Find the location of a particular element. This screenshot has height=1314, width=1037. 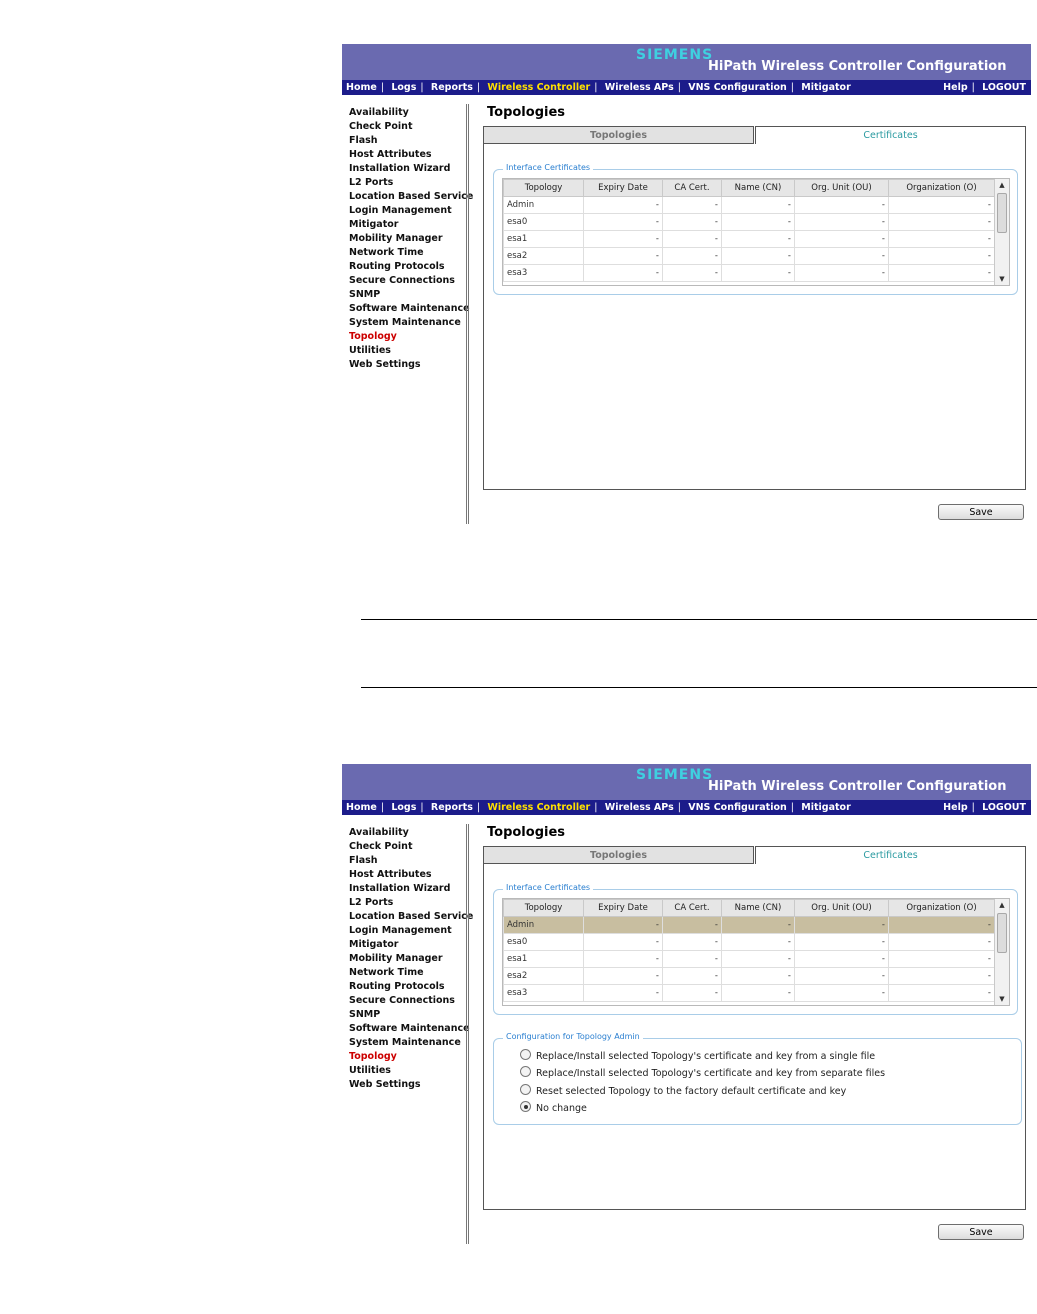

radio-option-no-change: No change is located at coordinates (553, 1108).